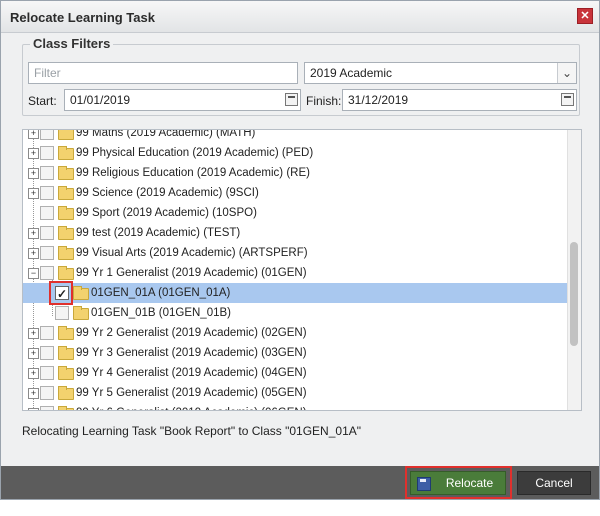  I want to click on relocate-task-button: Relocate Task, so click(458, 491).